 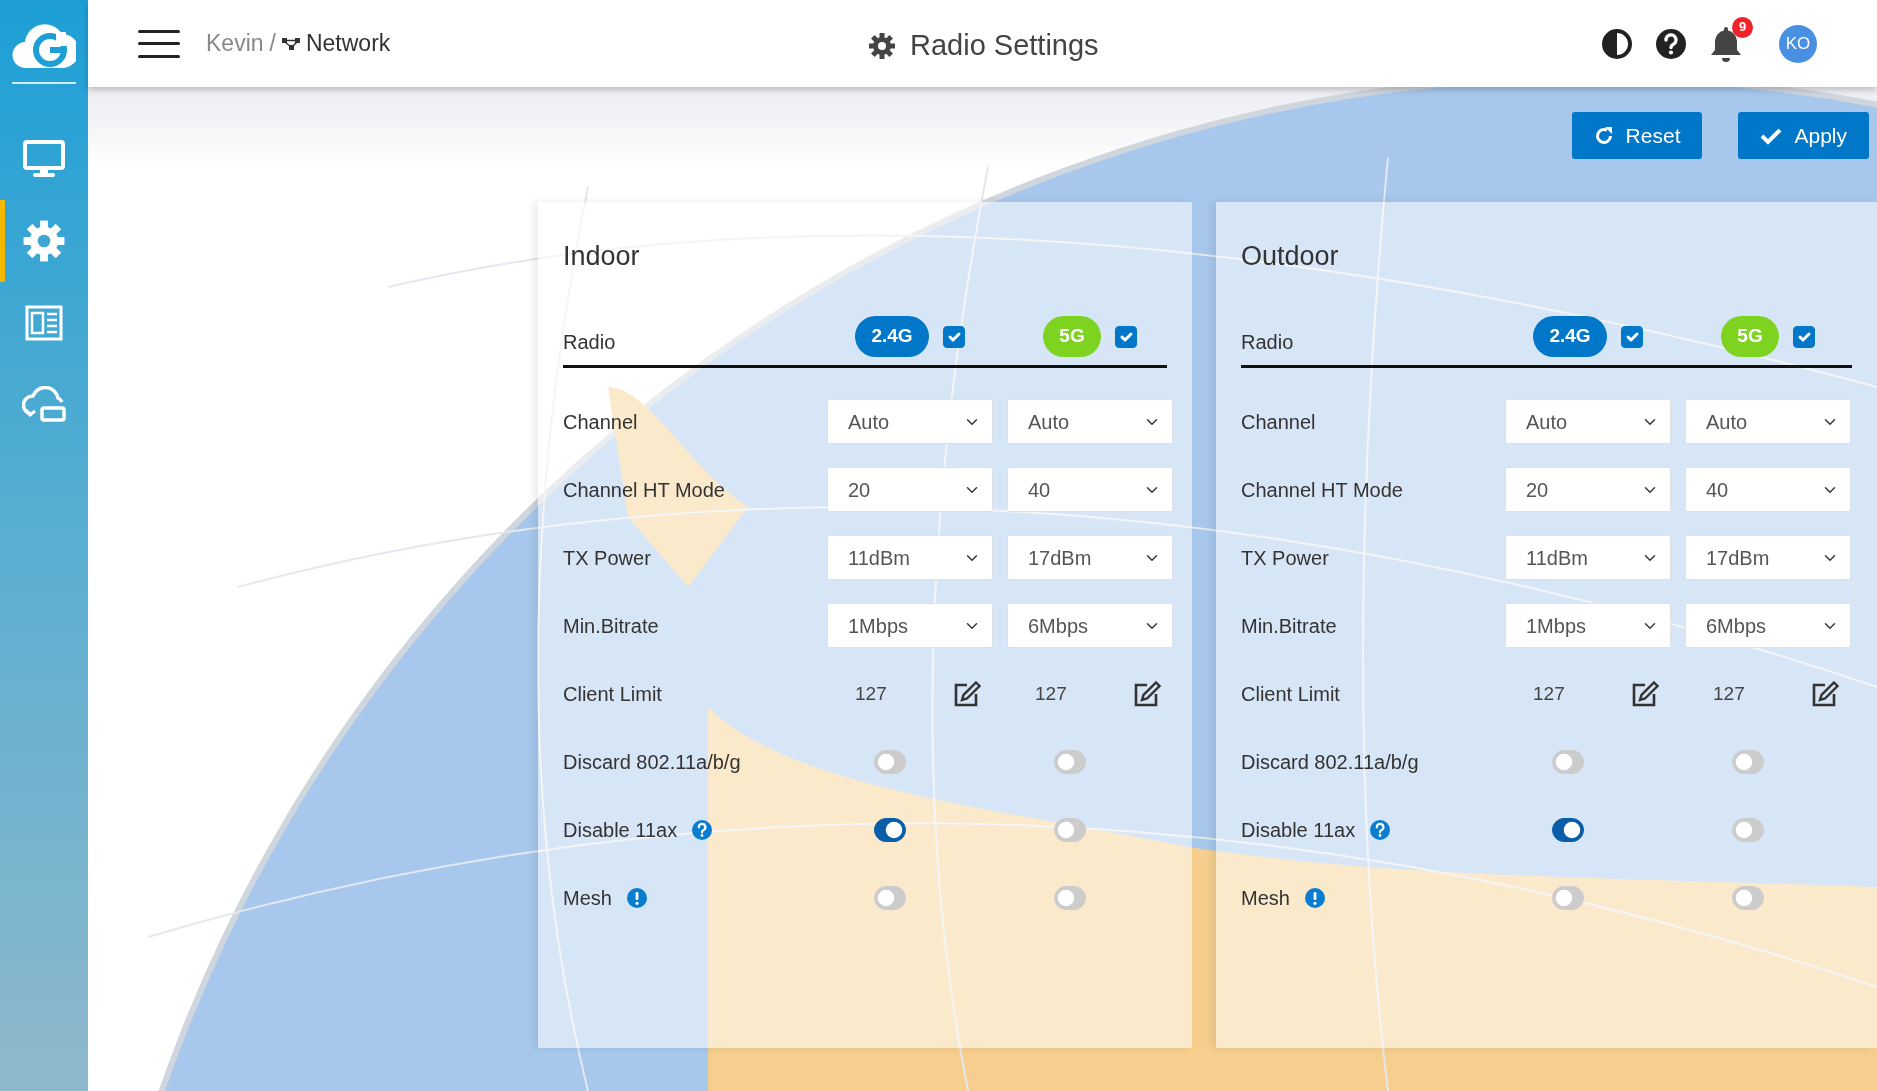 What do you see at coordinates (1603, 135) in the screenshot?
I see `refresh-icon` at bounding box center [1603, 135].